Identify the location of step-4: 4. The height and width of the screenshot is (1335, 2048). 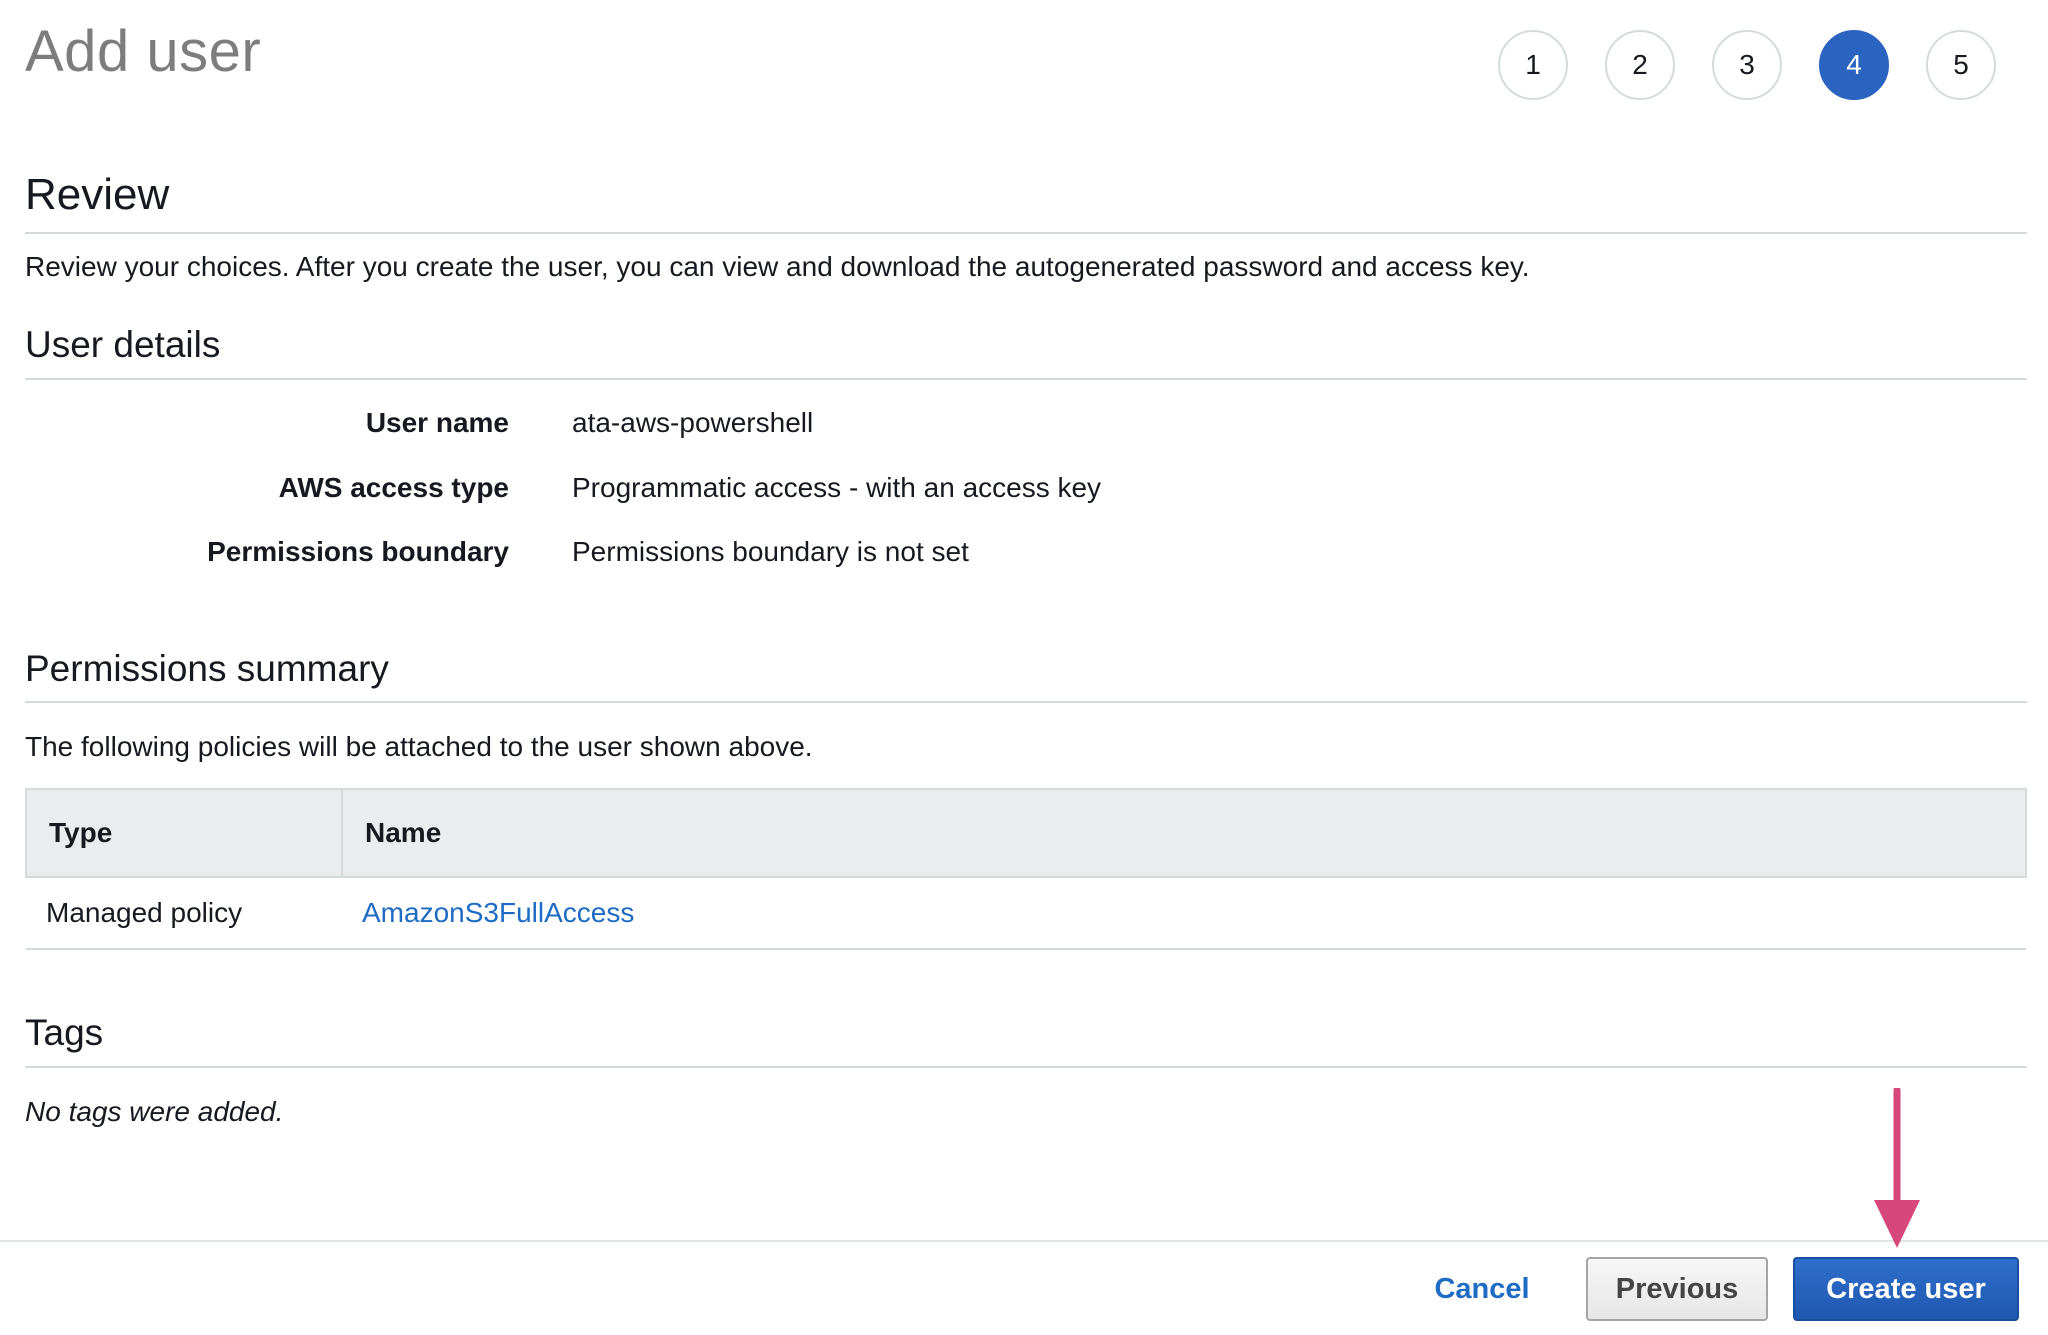
(1854, 65).